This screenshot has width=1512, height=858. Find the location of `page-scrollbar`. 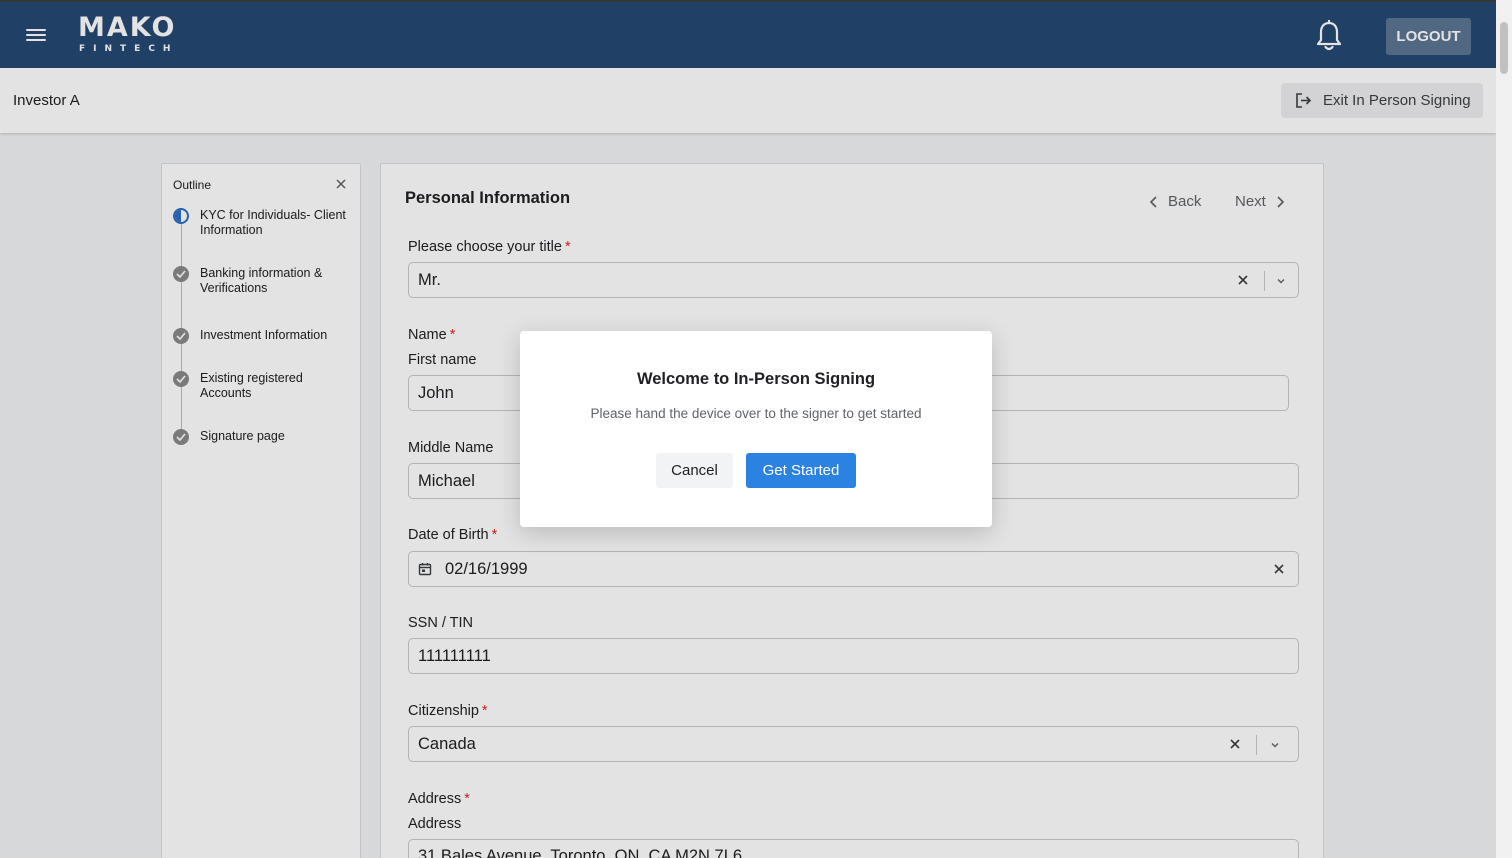

page-scrollbar is located at coordinates (1504, 429).